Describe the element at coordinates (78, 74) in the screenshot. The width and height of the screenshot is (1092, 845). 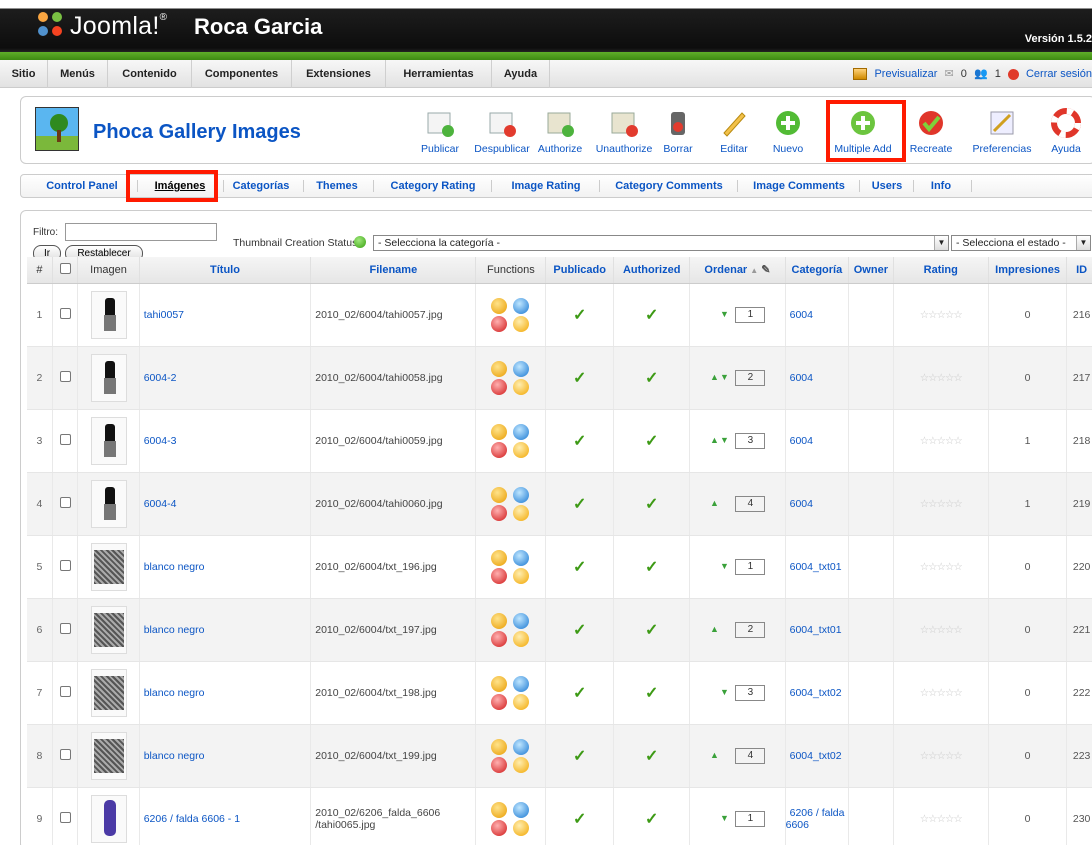
I see `menu-menus: Menús` at that location.